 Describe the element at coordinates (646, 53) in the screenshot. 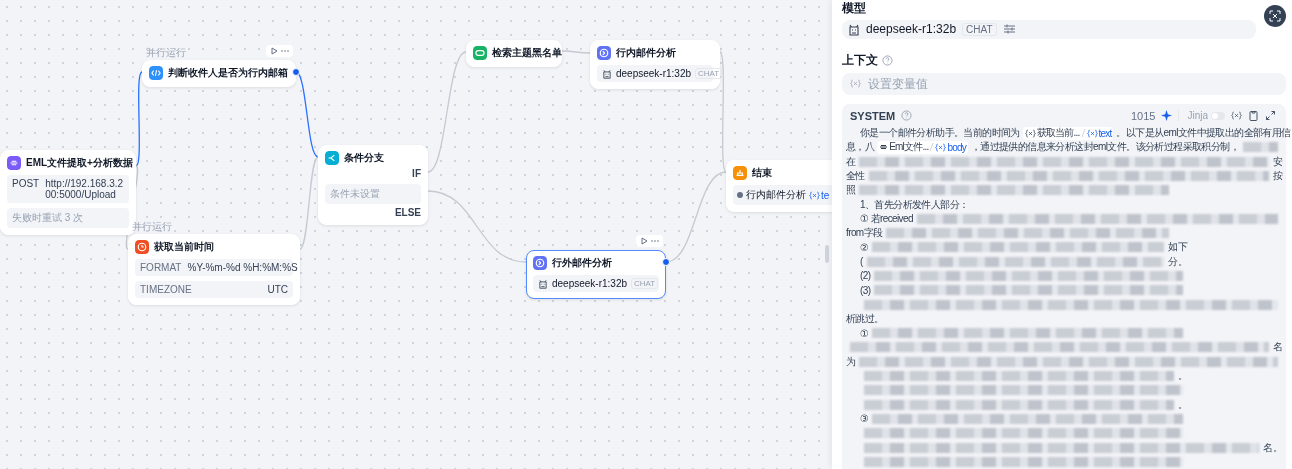

I see `node-title: 行内邮件分析` at that location.